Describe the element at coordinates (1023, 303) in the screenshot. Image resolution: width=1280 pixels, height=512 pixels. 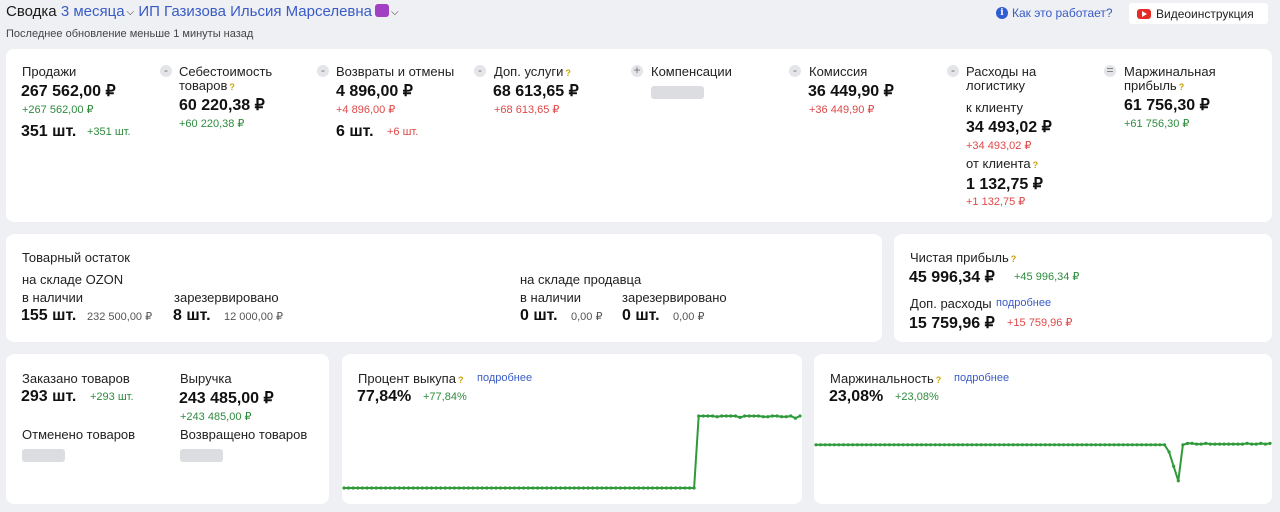
I see `extra-expenses-details-link: подробнее` at that location.